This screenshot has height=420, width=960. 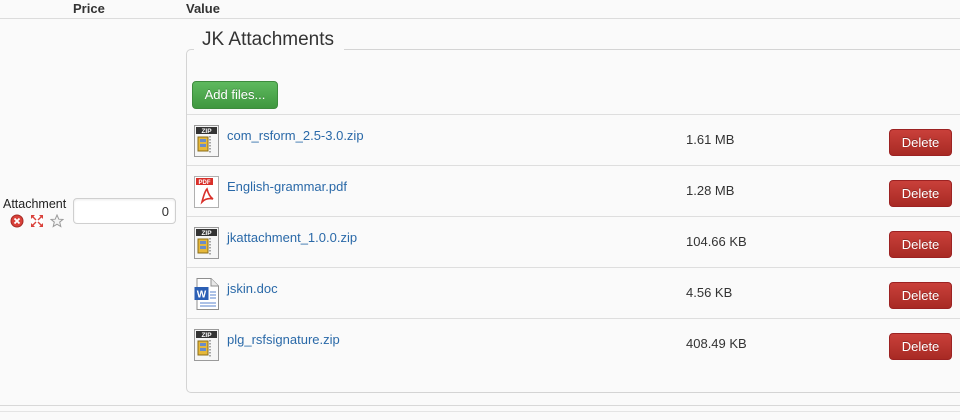 What do you see at coordinates (287, 186) in the screenshot?
I see `file-name-link: English-grammar.pdf` at bounding box center [287, 186].